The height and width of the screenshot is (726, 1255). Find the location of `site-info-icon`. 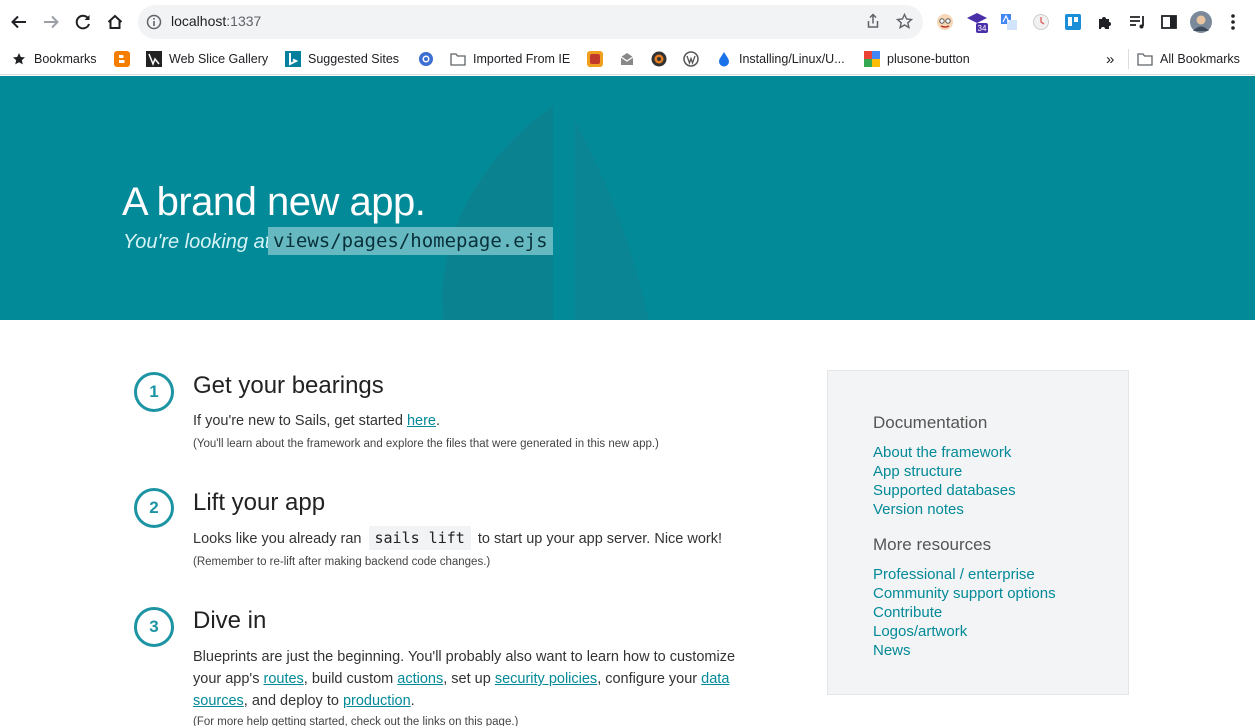

site-info-icon is located at coordinates (154, 24).